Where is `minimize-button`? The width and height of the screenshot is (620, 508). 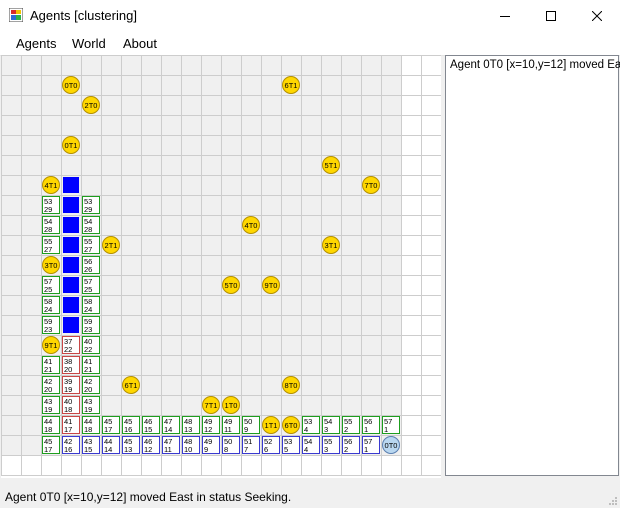 minimize-button is located at coordinates (505, 15).